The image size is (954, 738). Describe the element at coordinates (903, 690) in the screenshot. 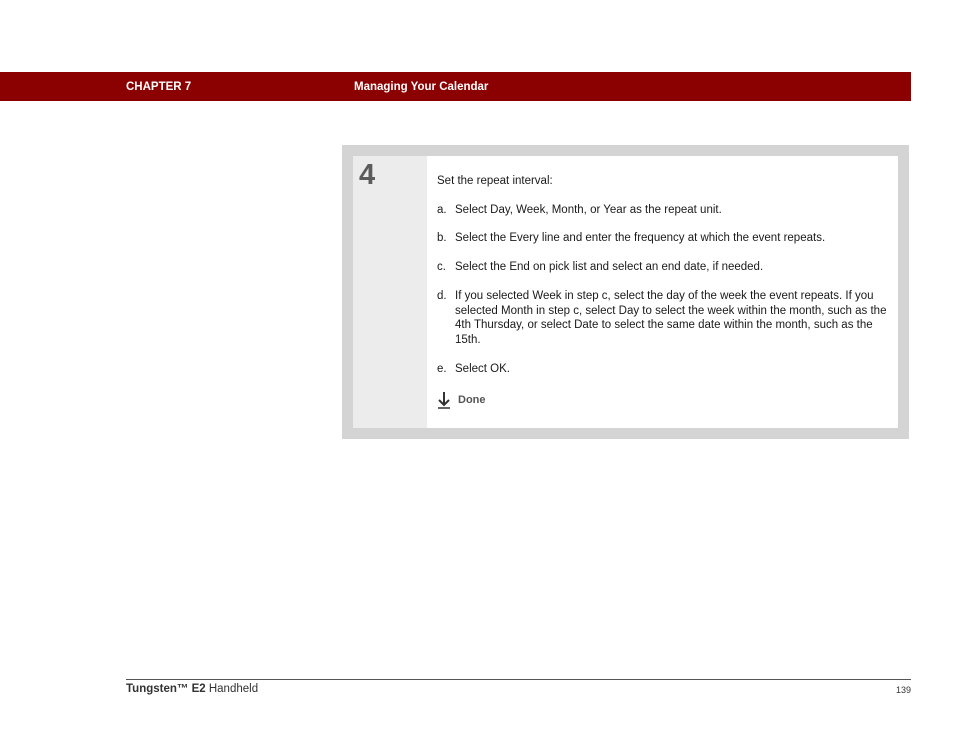

I see `page-number: 139` at that location.